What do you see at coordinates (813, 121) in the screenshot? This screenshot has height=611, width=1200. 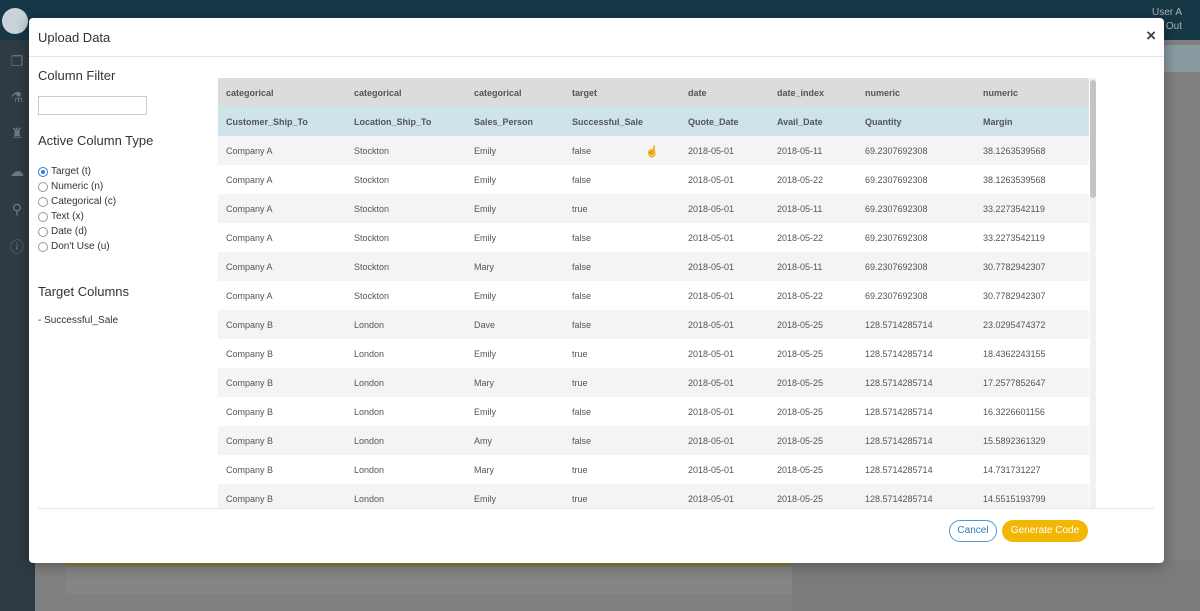 I see `column-name-header: Avail_Date` at bounding box center [813, 121].